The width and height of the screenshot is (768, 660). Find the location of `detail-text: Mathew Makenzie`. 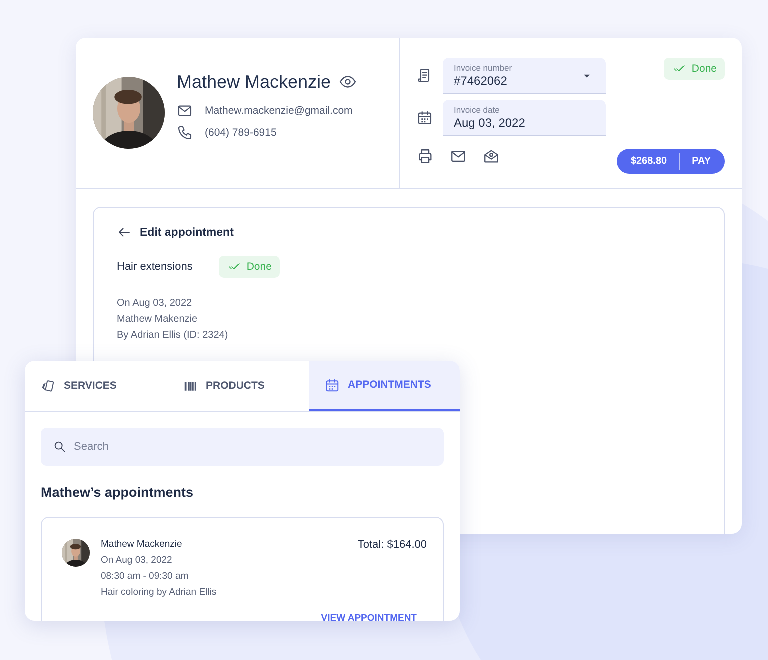

detail-text: Mathew Makenzie is located at coordinates (158, 319).